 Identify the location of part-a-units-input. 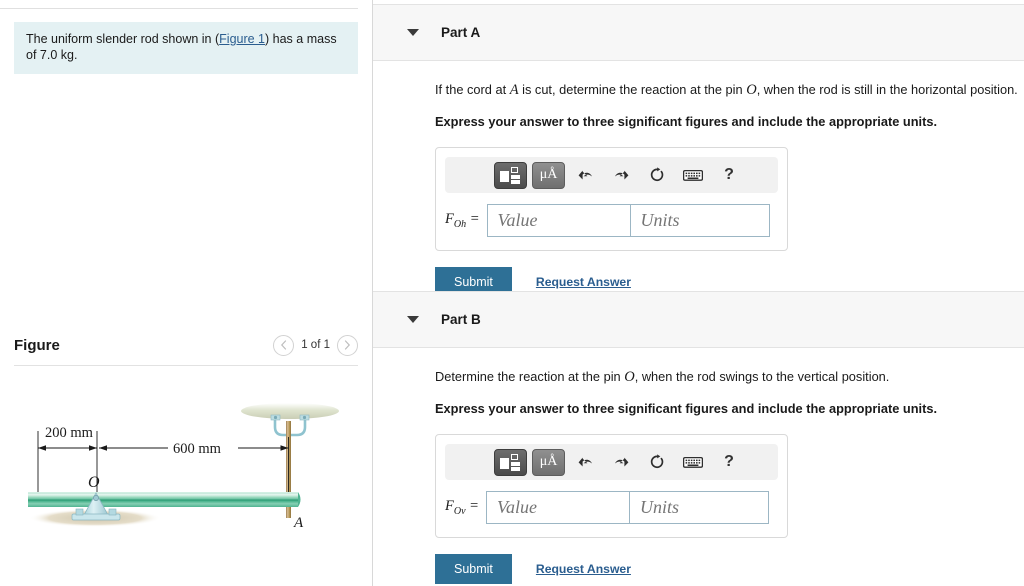
(699, 220).